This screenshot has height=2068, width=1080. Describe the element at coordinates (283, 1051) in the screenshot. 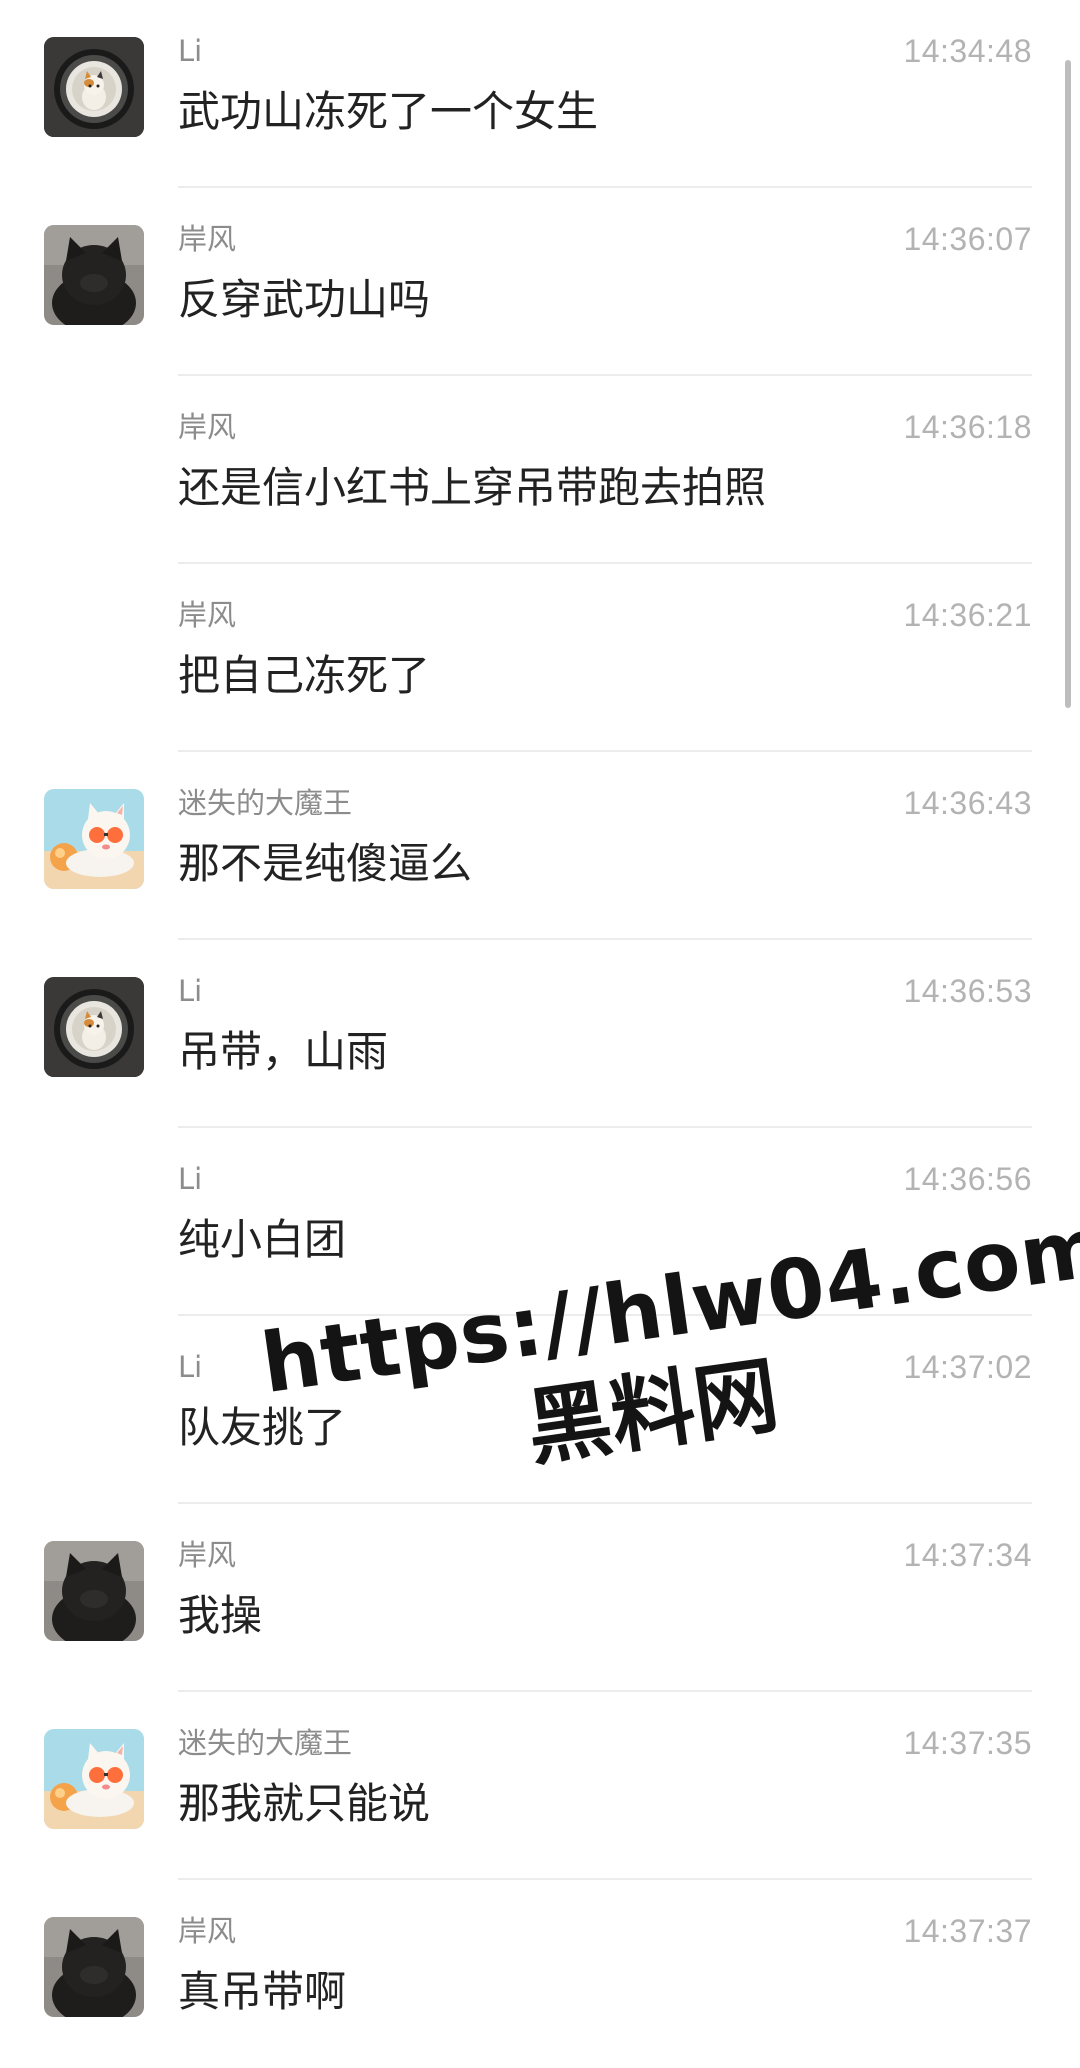

I see `message-text: 吊带，山雨` at that location.